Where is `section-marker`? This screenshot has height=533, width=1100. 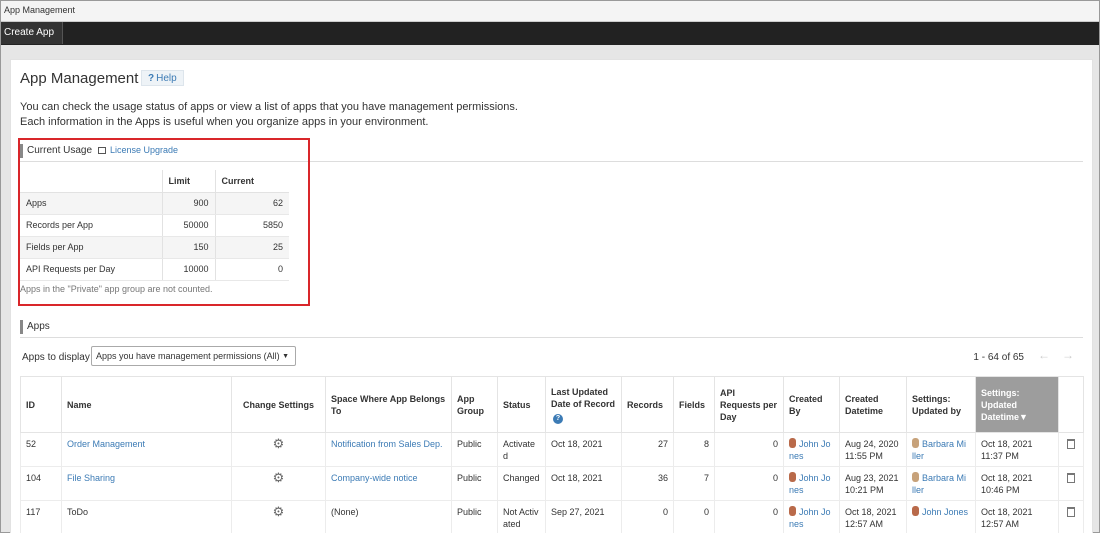 section-marker is located at coordinates (21, 327).